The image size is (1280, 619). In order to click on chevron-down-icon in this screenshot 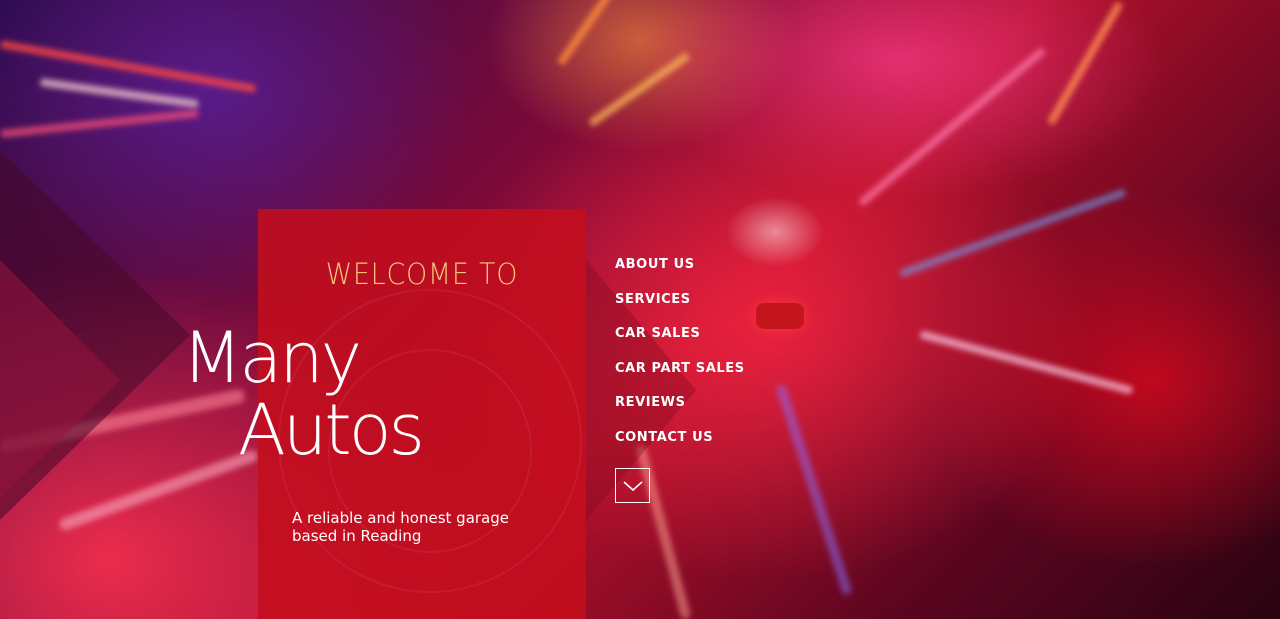, I will do `click(632, 485)`.